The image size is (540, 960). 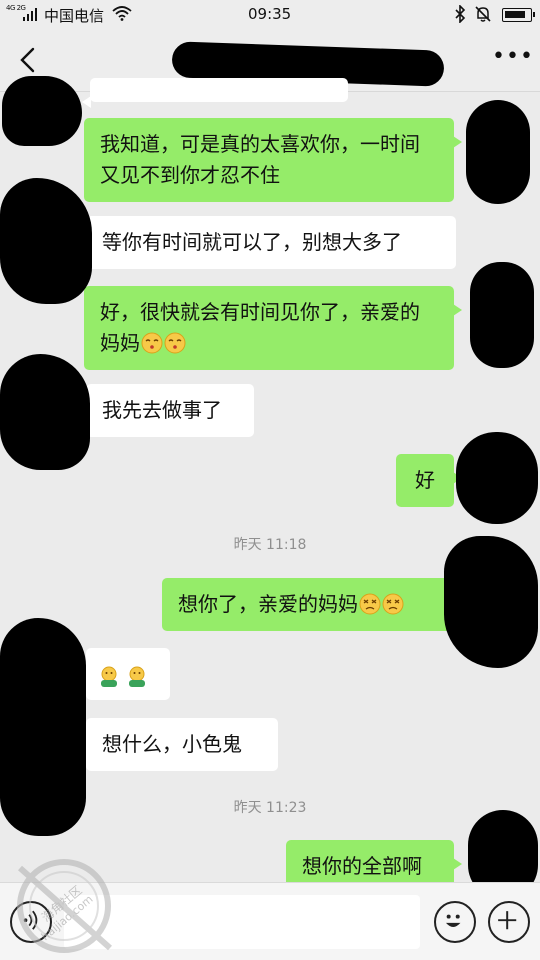 I want to click on signal-icon, so click(x=30, y=14).